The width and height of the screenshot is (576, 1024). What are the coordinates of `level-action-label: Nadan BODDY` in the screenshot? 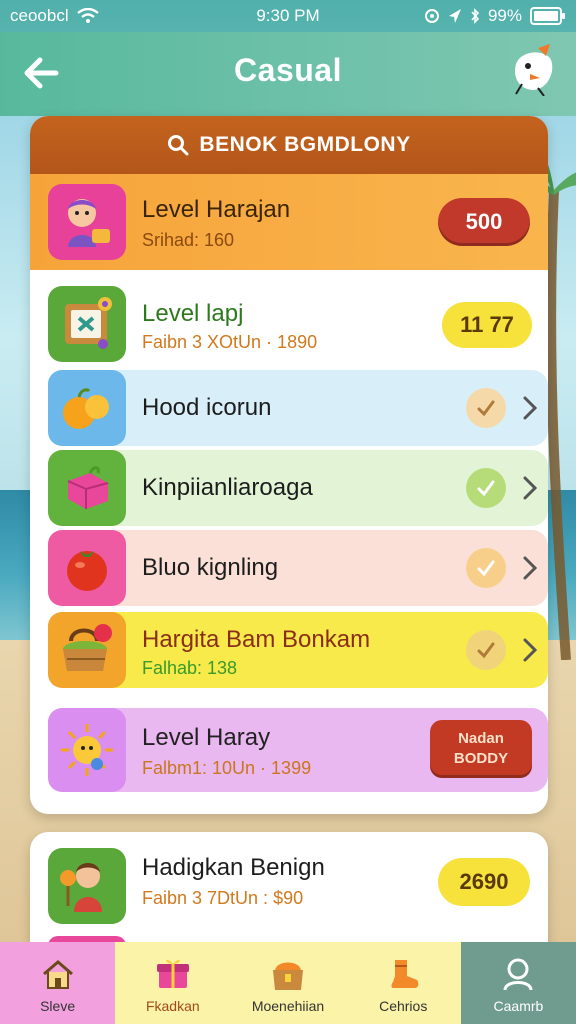 It's located at (481, 748).